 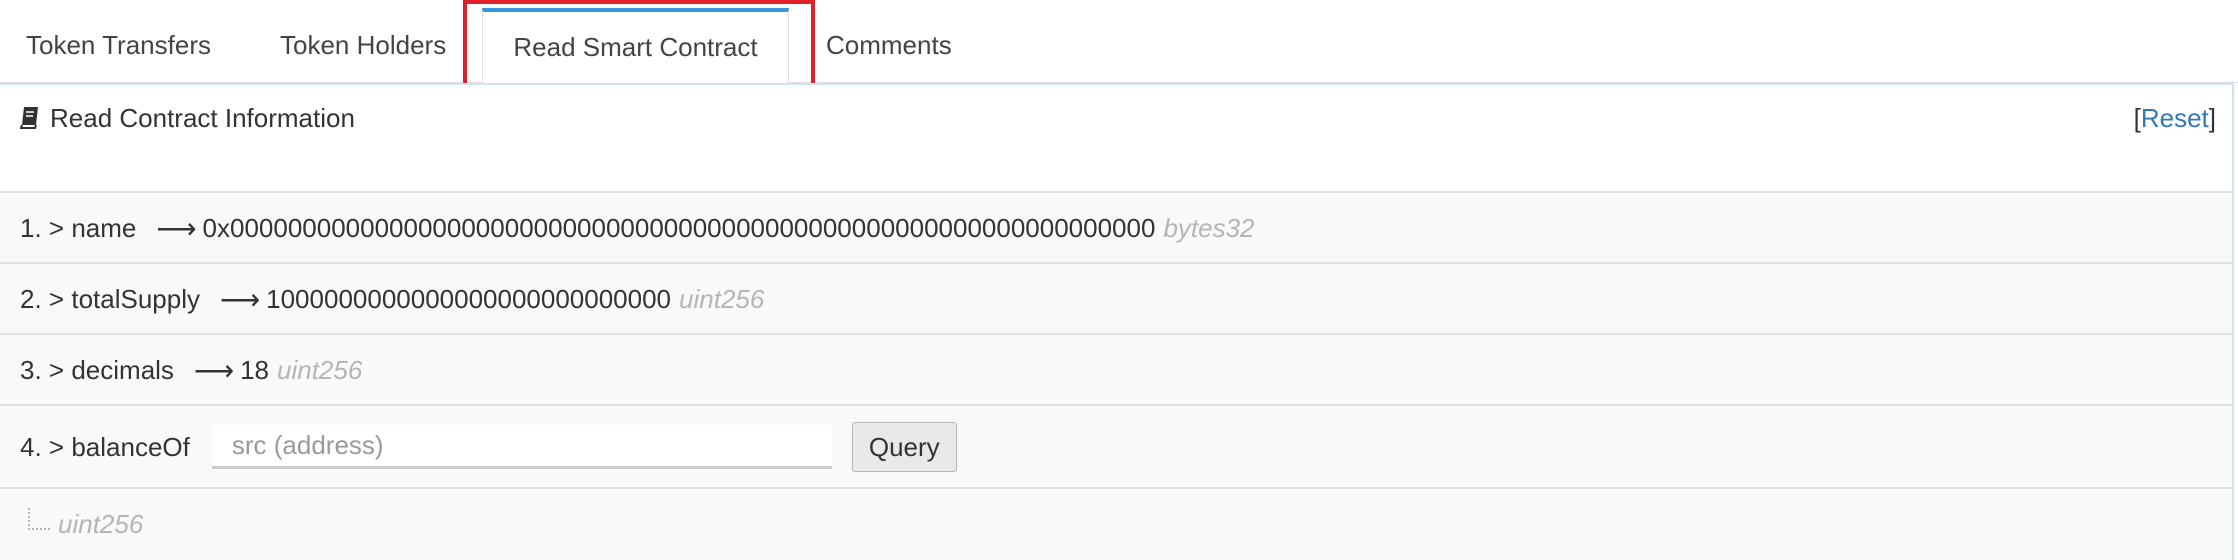 What do you see at coordinates (31, 298) in the screenshot?
I see `row-index: 2.` at bounding box center [31, 298].